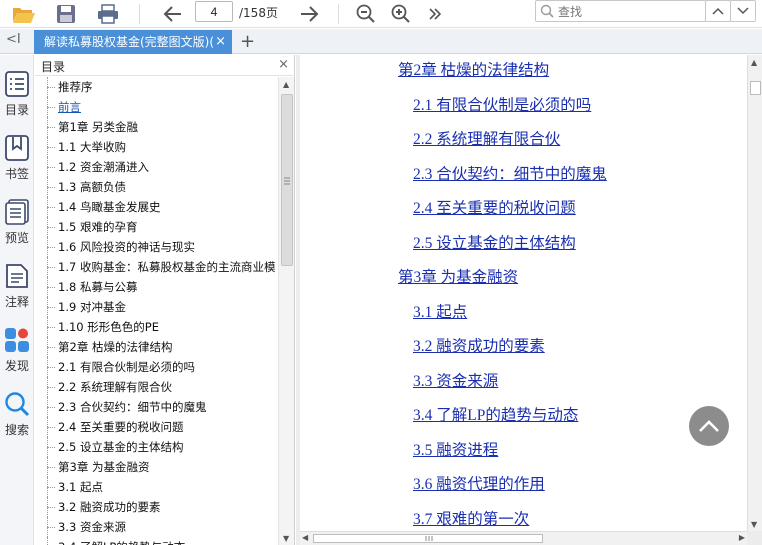 The image size is (762, 545). What do you see at coordinates (17, 350) in the screenshot?
I see `rail-item-discover: 发现` at bounding box center [17, 350].